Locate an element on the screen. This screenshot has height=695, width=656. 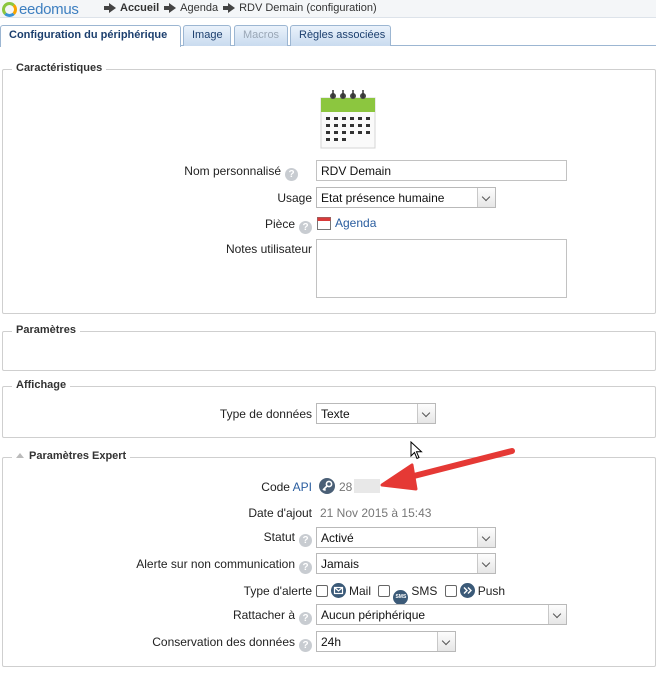
usage-select: Etat présence humaine is located at coordinates (406, 197).